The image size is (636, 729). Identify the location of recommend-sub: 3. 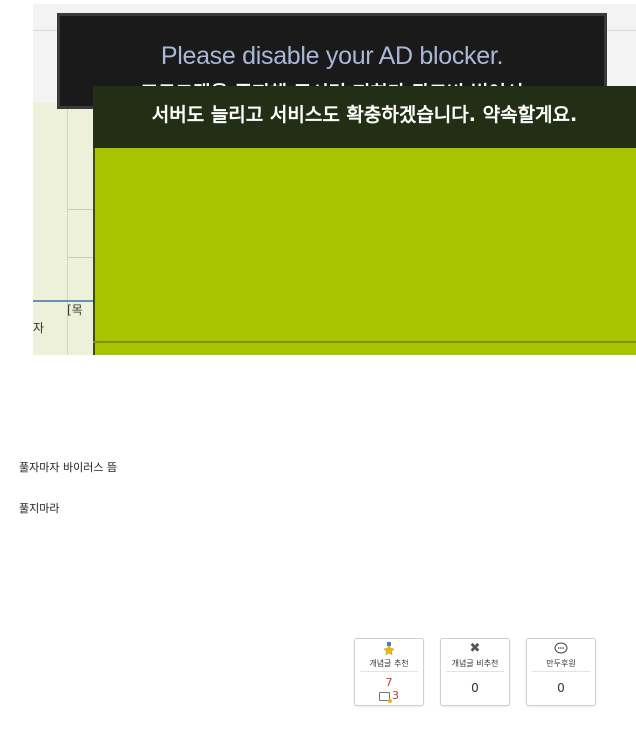
(389, 696).